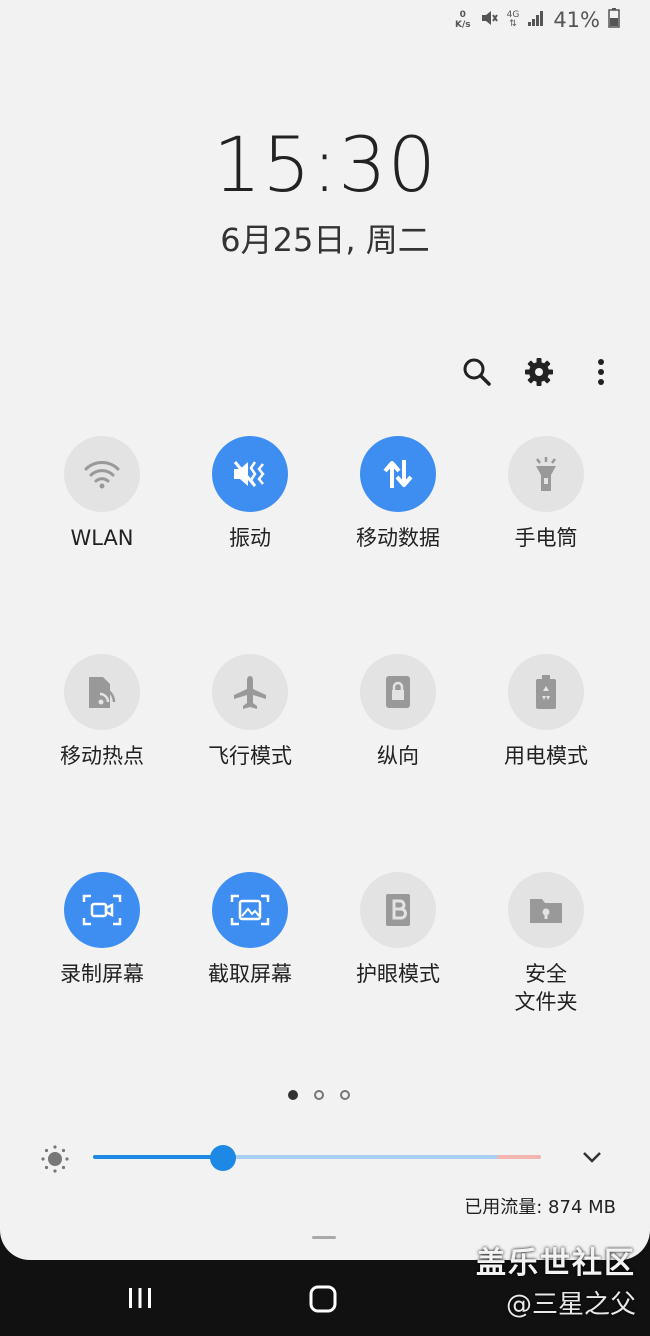 The image size is (650, 1336). I want to click on tile-label: 安全 文件夹, so click(546, 988).